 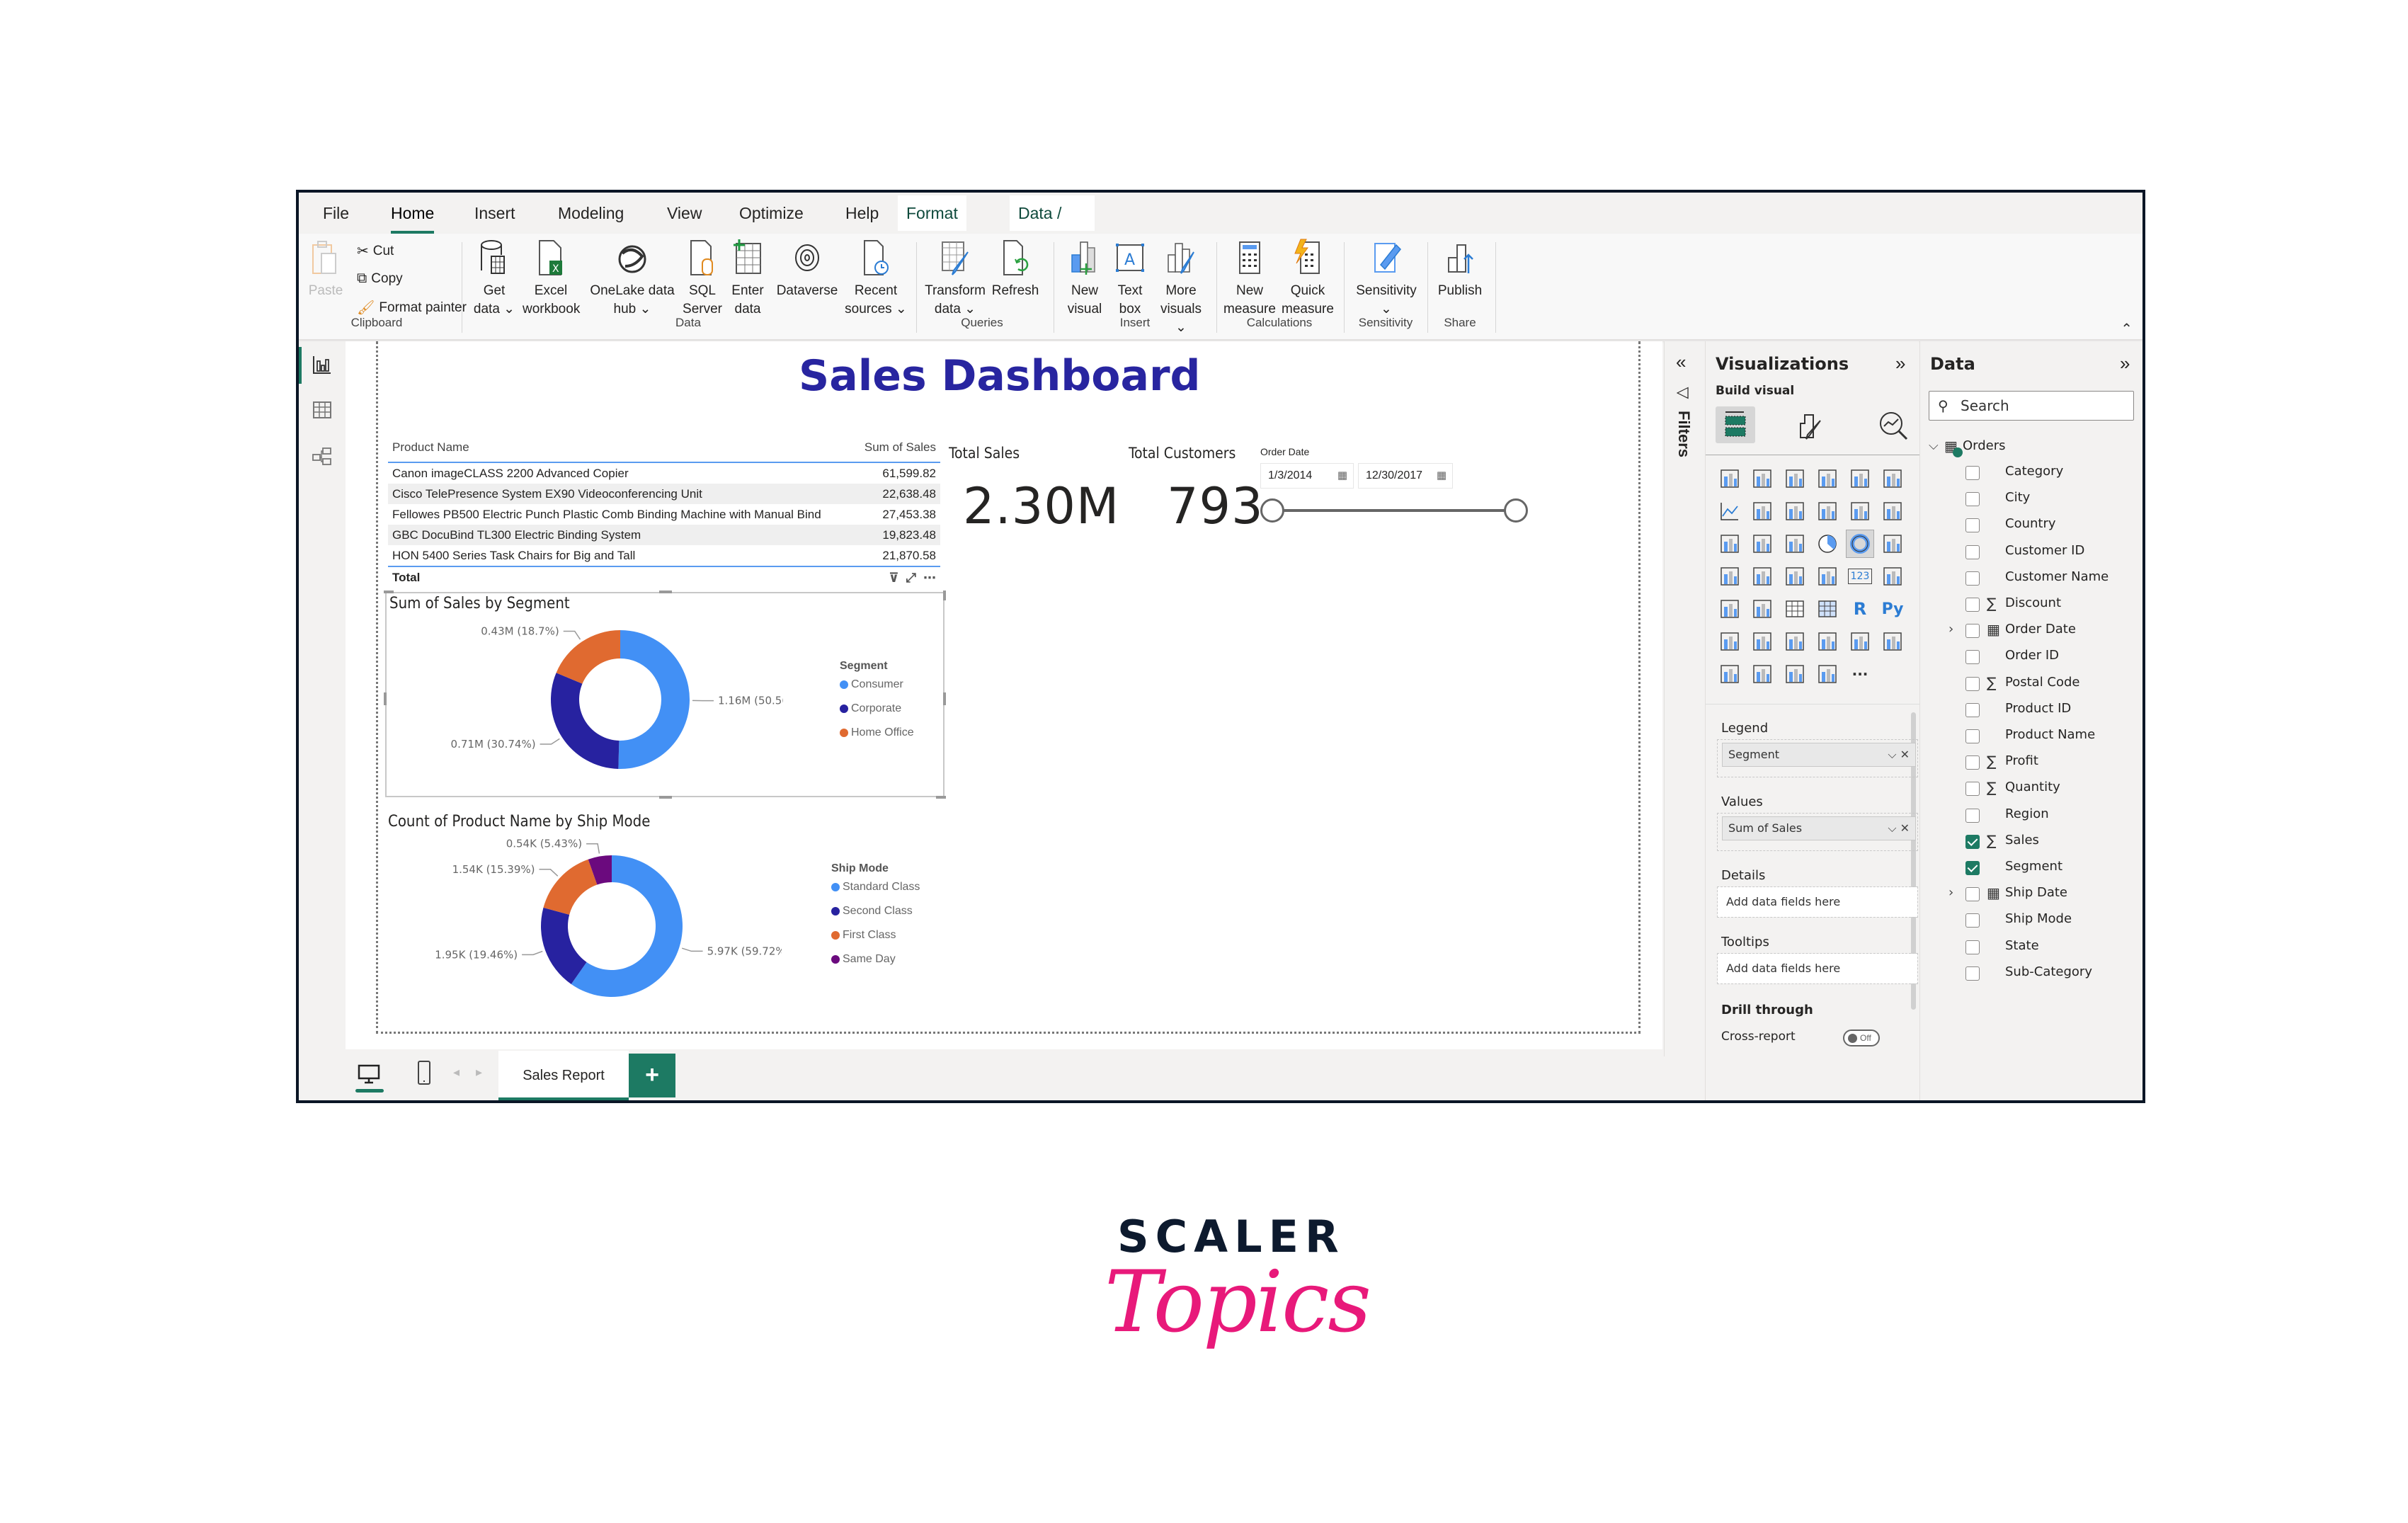 I want to click on collapse-data-pane-icon: », so click(x=2125, y=364).